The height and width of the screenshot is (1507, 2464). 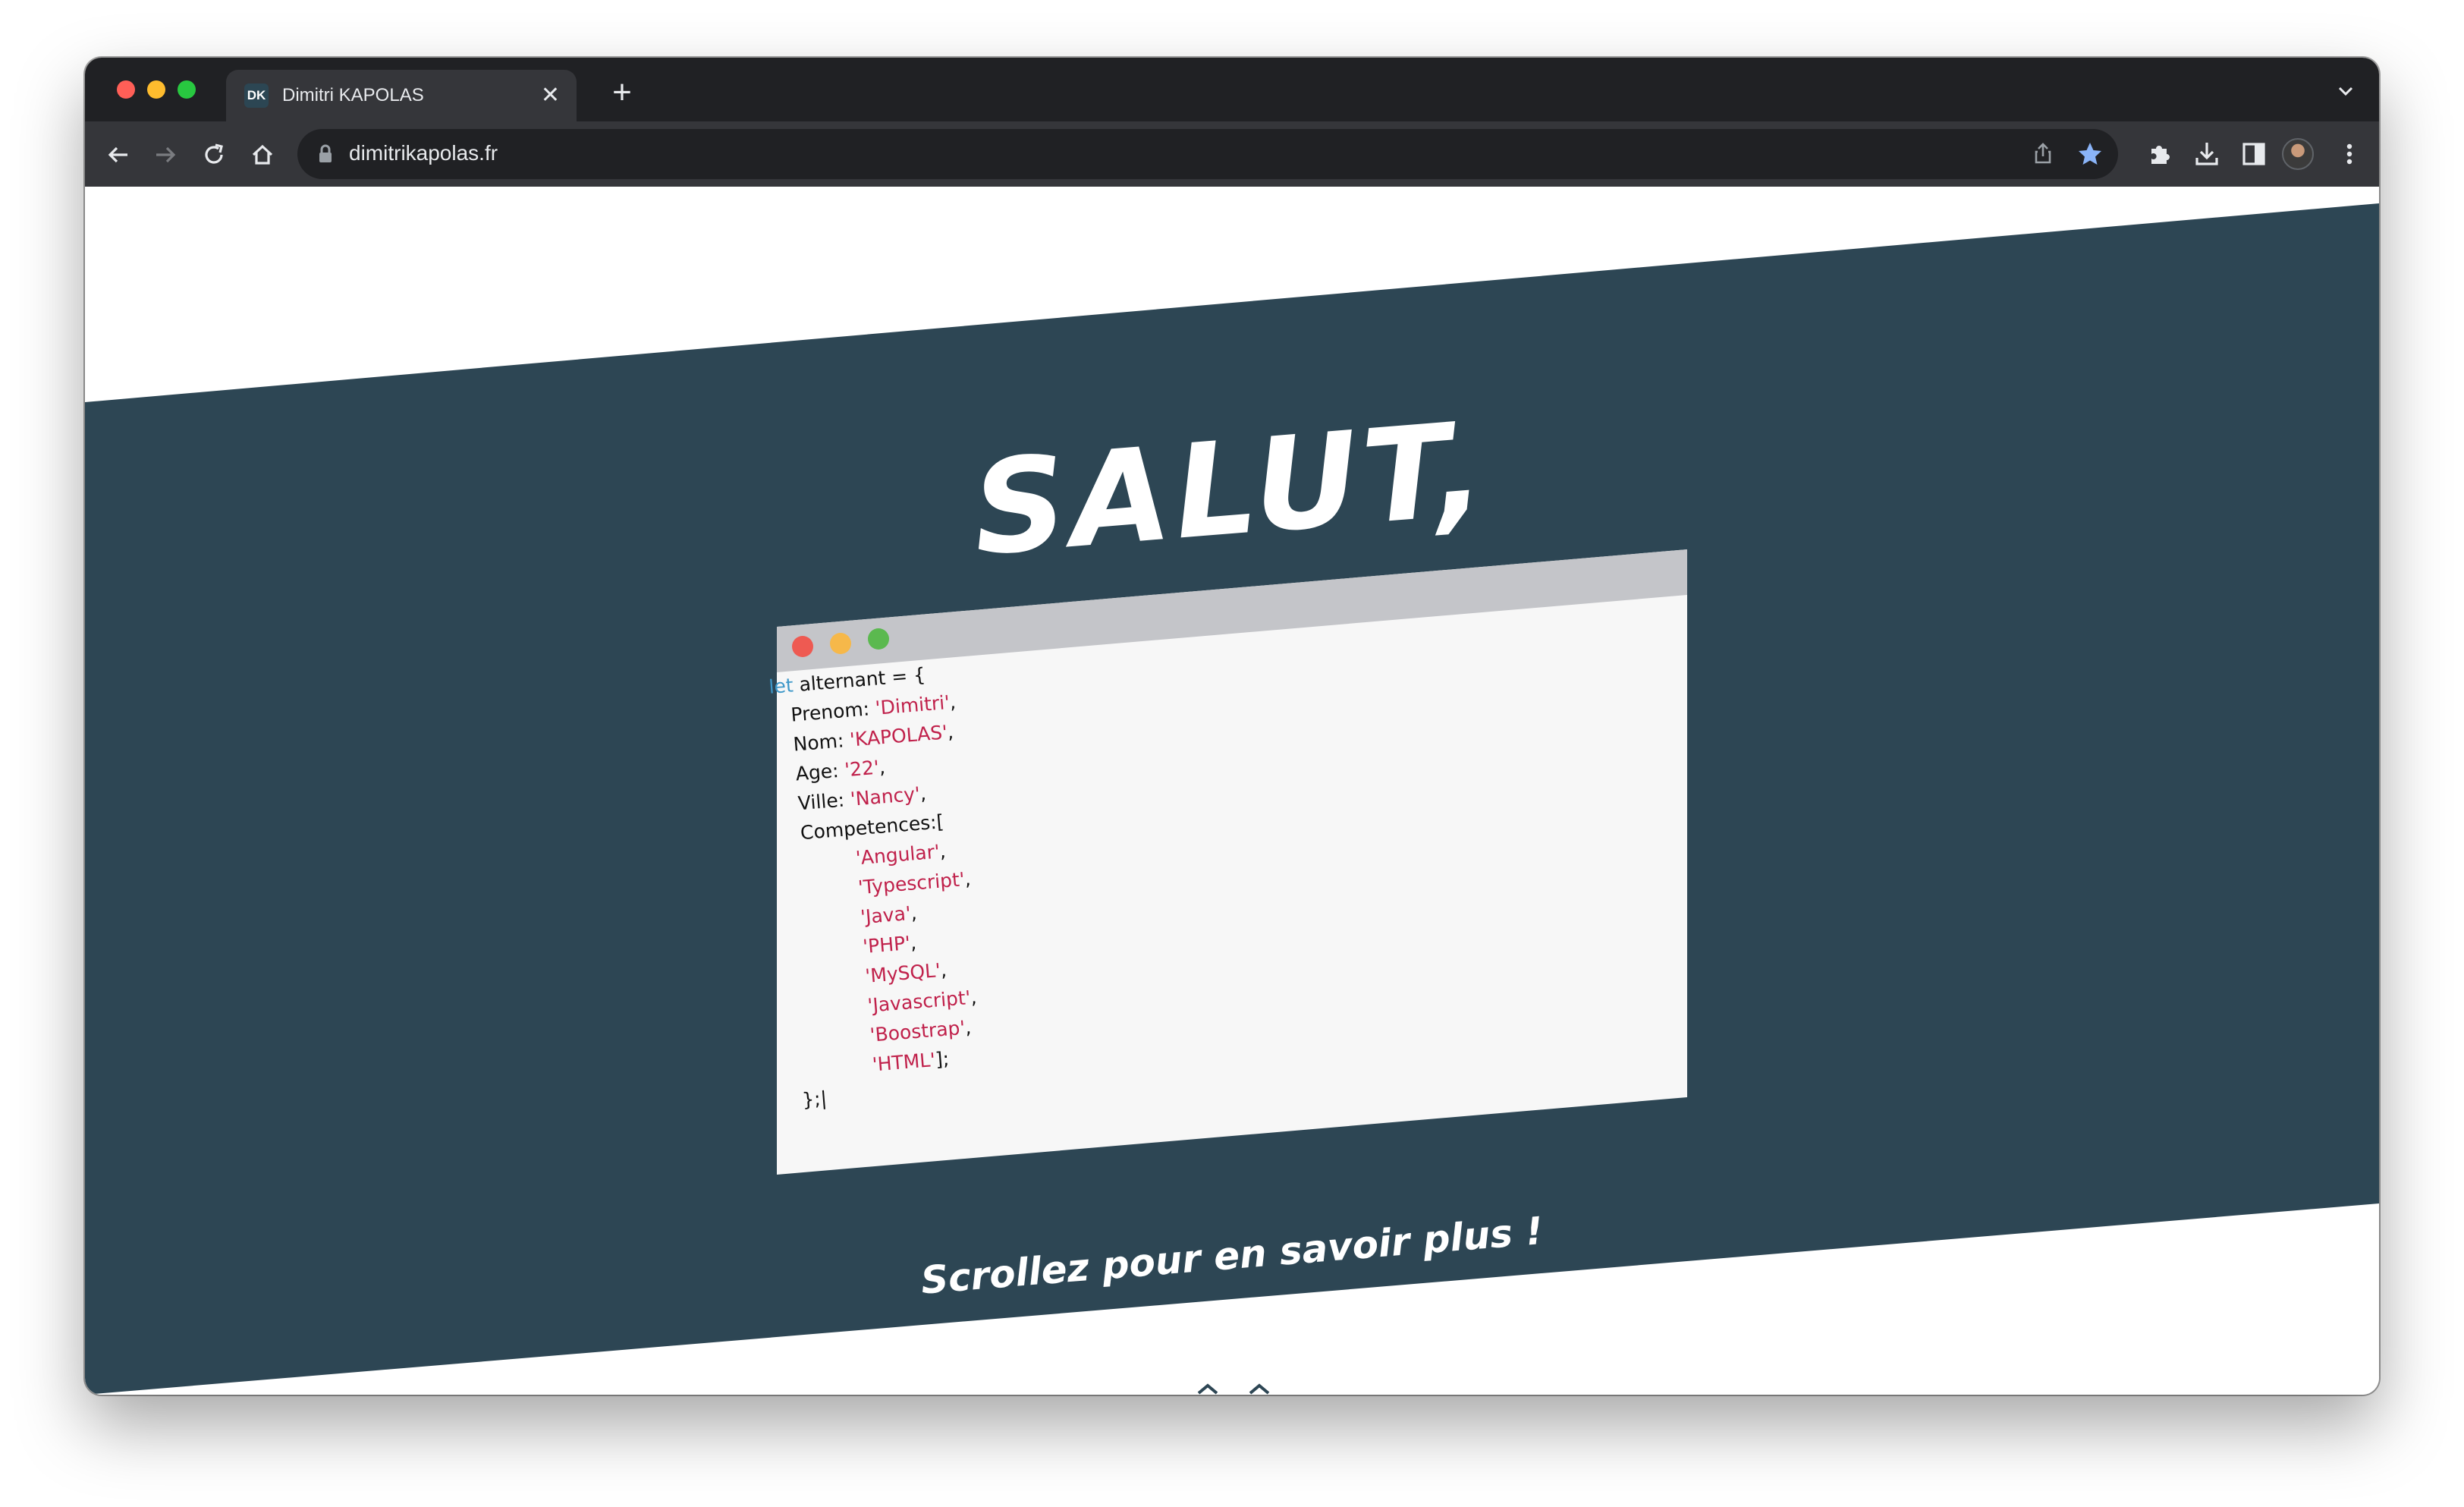 What do you see at coordinates (214, 155) in the screenshot?
I see `reload-icon` at bounding box center [214, 155].